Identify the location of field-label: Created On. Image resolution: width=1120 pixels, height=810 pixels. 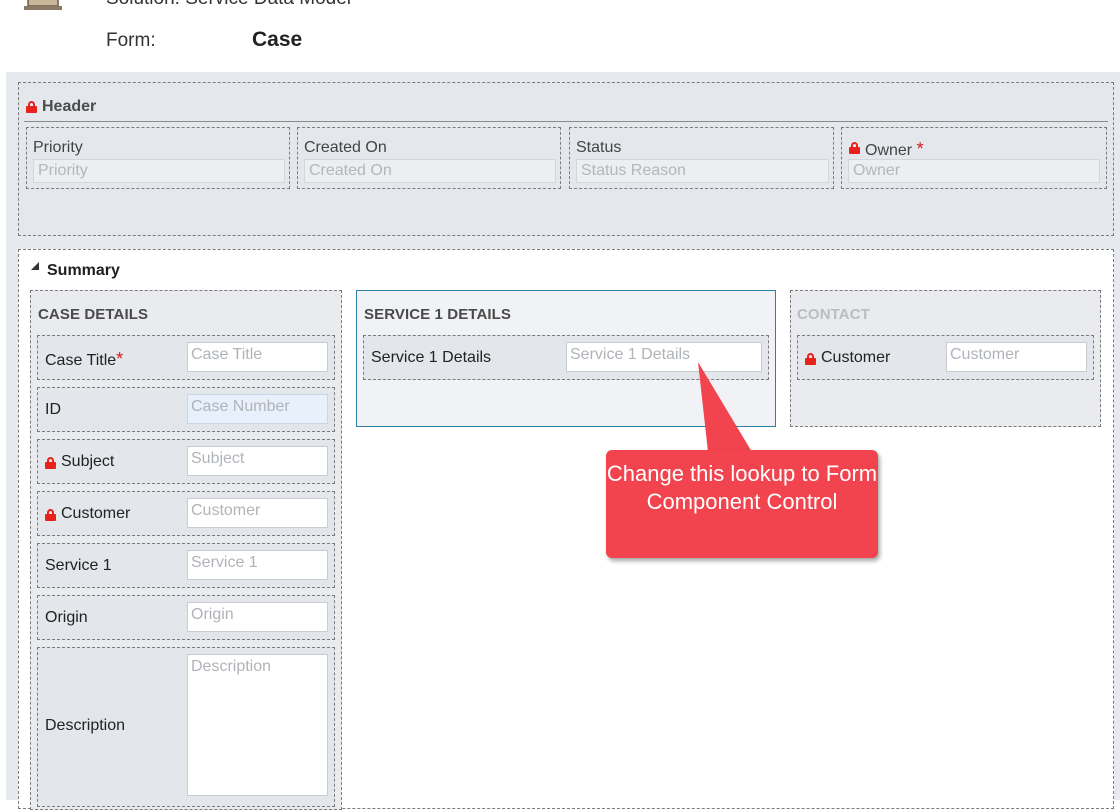
(345, 147).